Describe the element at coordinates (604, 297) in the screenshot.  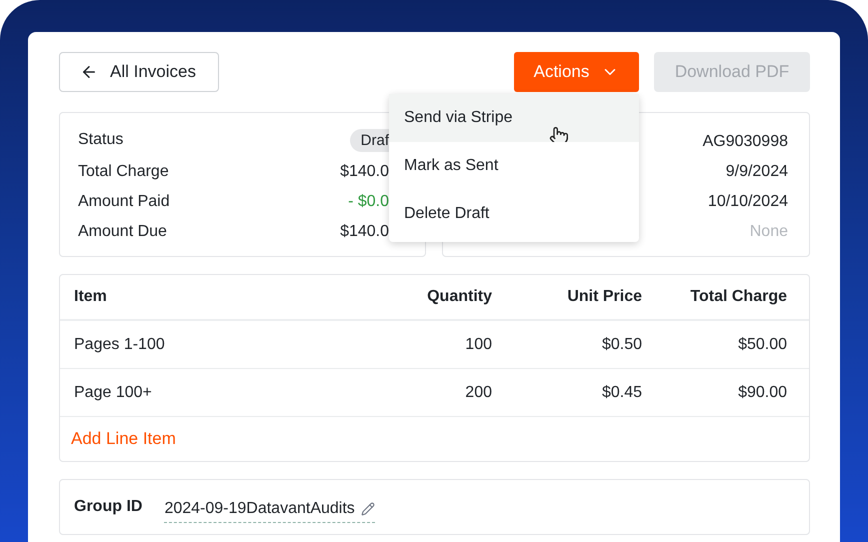
I see `column-header: Unit Price` at that location.